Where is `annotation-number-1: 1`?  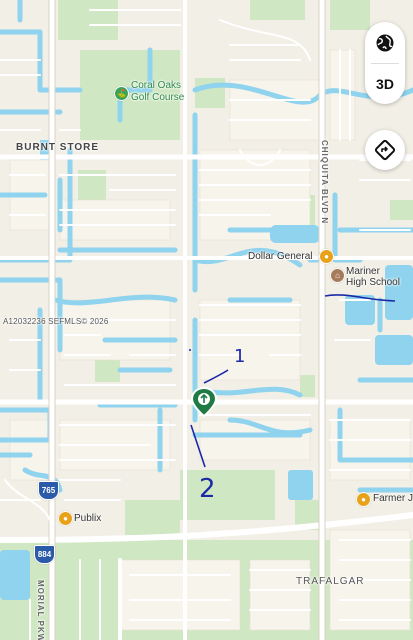 annotation-number-1: 1 is located at coordinates (240, 356).